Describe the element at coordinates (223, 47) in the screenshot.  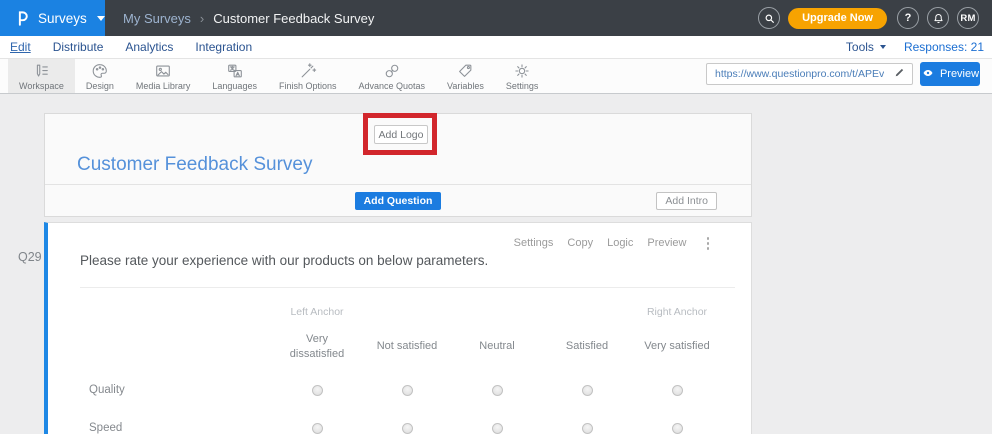
I see `tab-integration: Integration` at that location.